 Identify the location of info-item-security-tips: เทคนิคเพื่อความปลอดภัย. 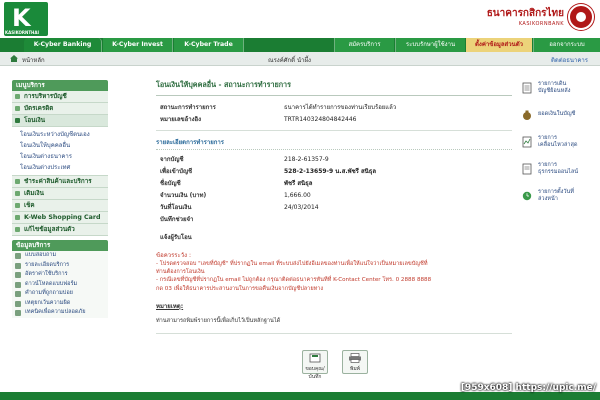
(60, 313).